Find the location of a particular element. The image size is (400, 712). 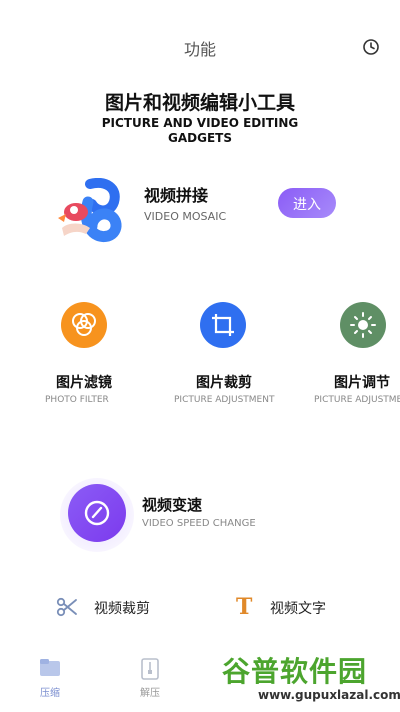

small-tool-video-crop: 视频裁剪 is located at coordinates (116, 608).